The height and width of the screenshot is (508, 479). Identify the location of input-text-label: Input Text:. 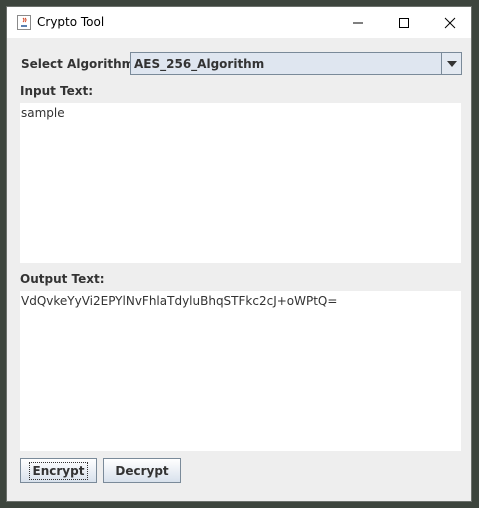
(57, 91).